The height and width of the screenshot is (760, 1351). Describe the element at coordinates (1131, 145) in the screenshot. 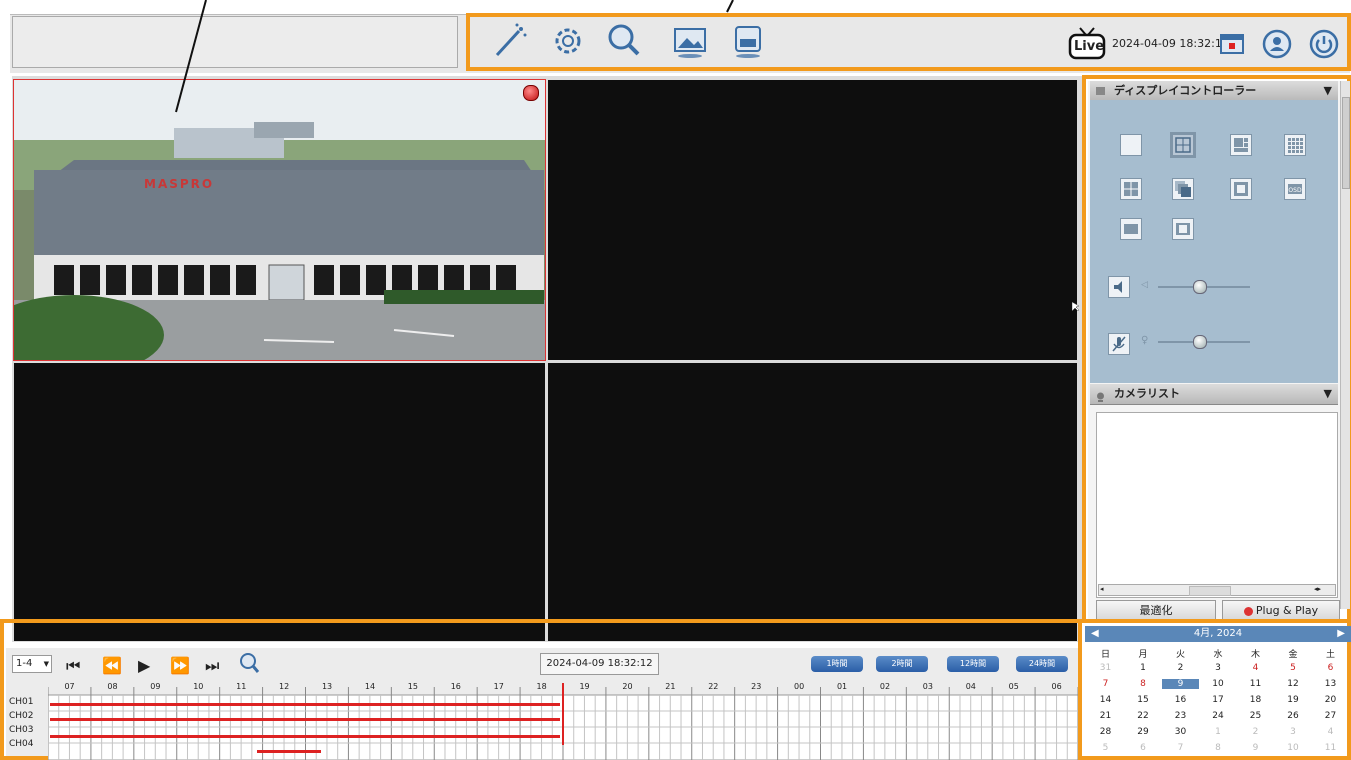

I see `layout-1x1-icon` at that location.